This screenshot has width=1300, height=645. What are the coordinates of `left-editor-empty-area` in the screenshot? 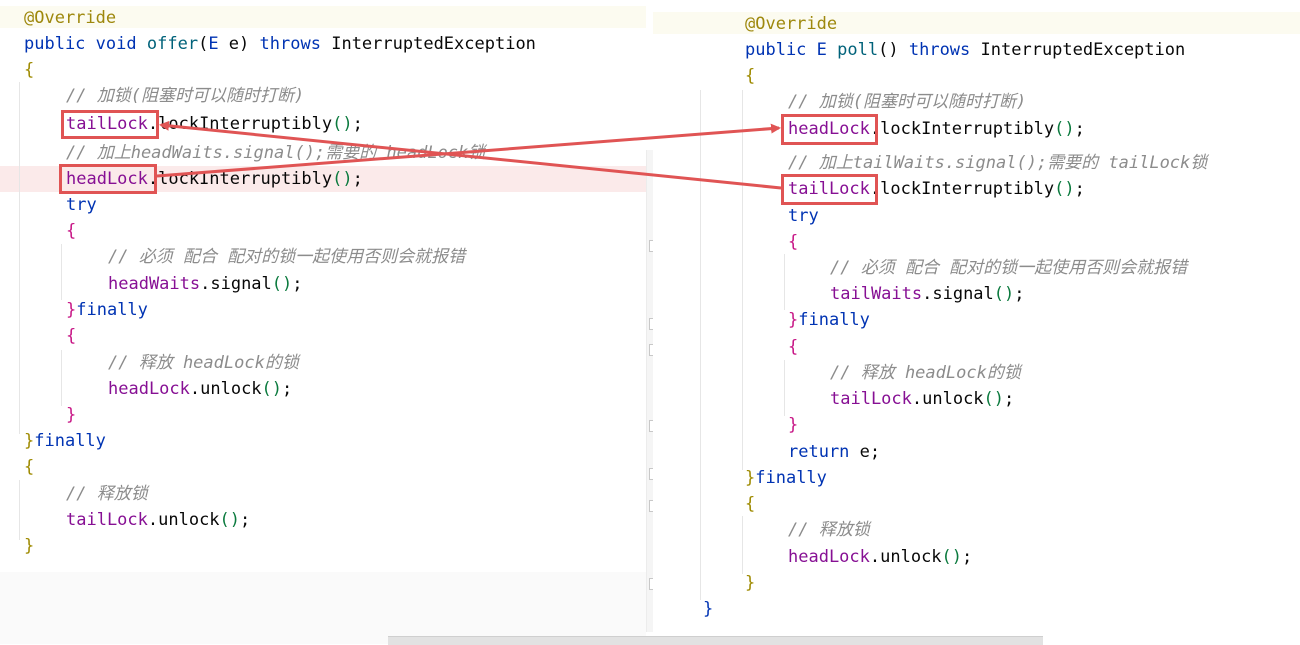 It's located at (323, 608).